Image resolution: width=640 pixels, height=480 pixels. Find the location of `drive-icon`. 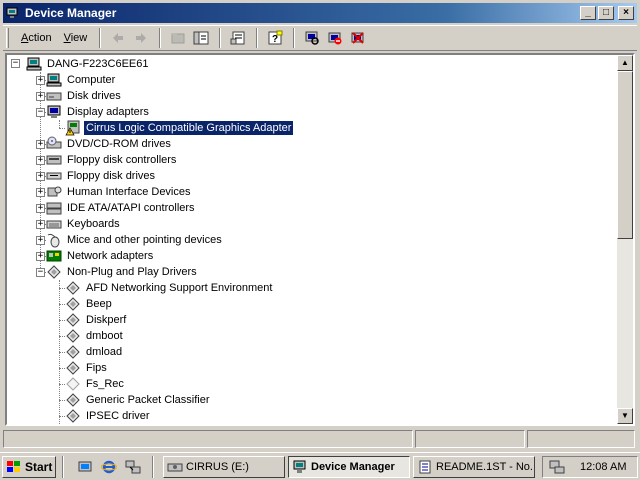

drive-icon is located at coordinates (175, 467).